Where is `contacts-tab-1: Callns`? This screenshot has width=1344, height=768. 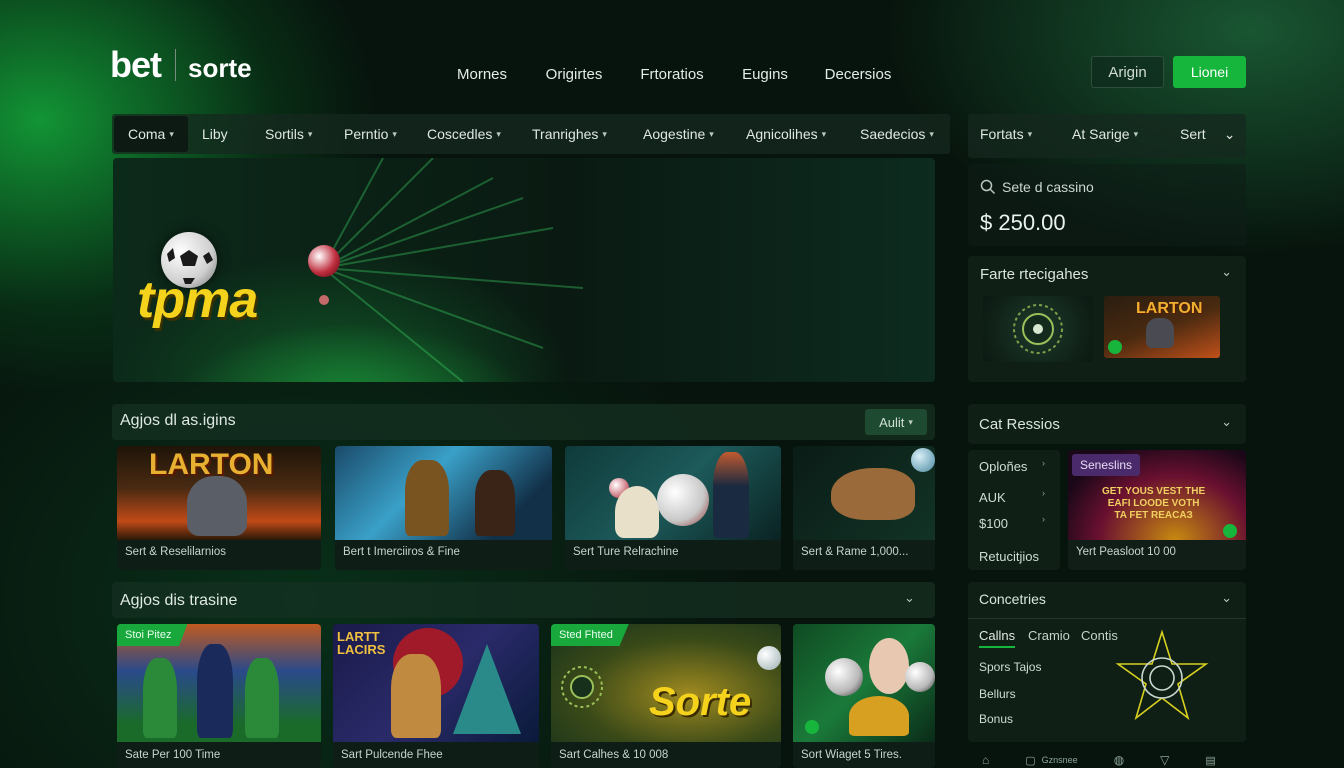 contacts-tab-1: Callns is located at coordinates (997, 638).